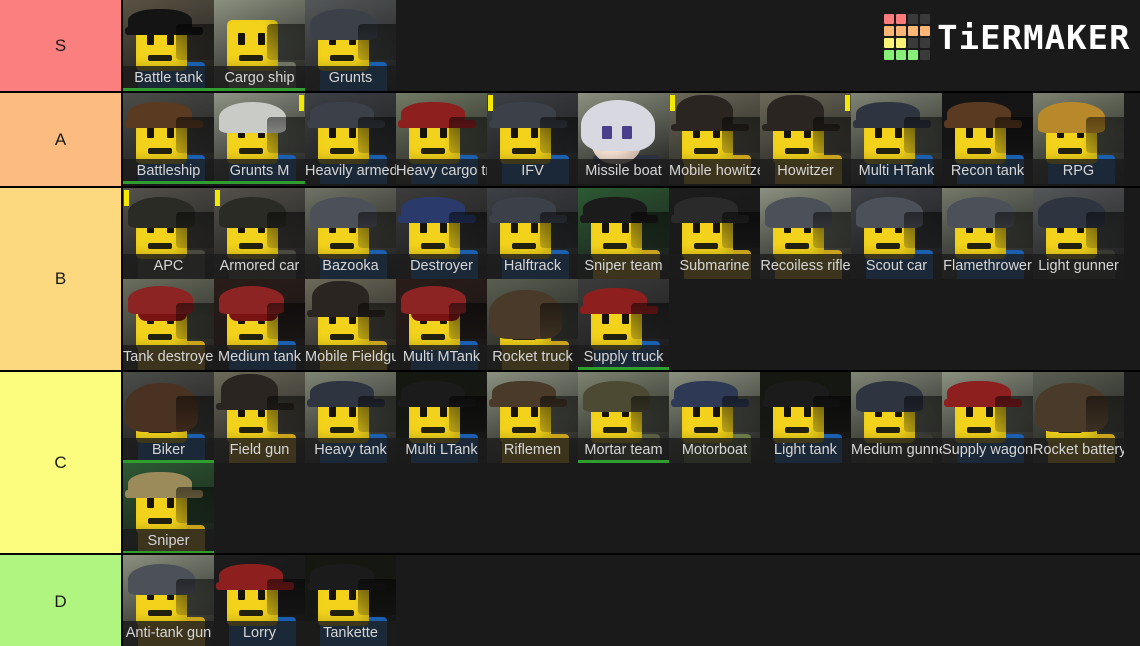 Image resolution: width=1140 pixels, height=646 pixels. I want to click on tier-item-label: Armored car, so click(259, 266).